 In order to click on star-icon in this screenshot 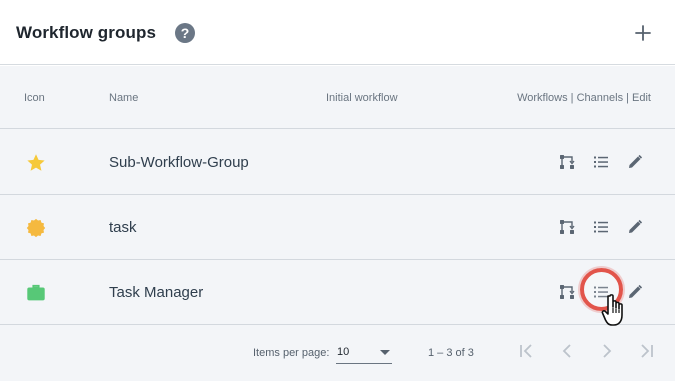, I will do `click(36, 162)`.